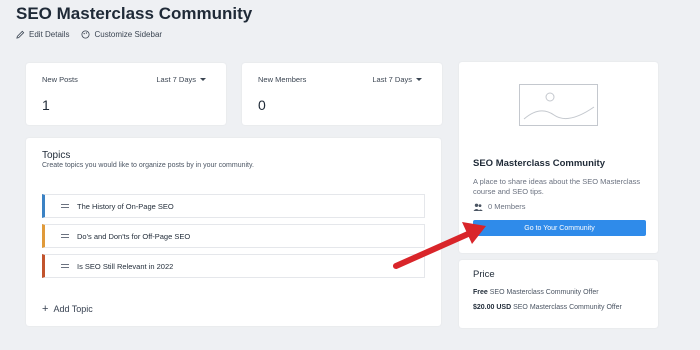 This screenshot has width=700, height=350. Describe the element at coordinates (558, 105) in the screenshot. I see `image-placeholder-icon` at that location.